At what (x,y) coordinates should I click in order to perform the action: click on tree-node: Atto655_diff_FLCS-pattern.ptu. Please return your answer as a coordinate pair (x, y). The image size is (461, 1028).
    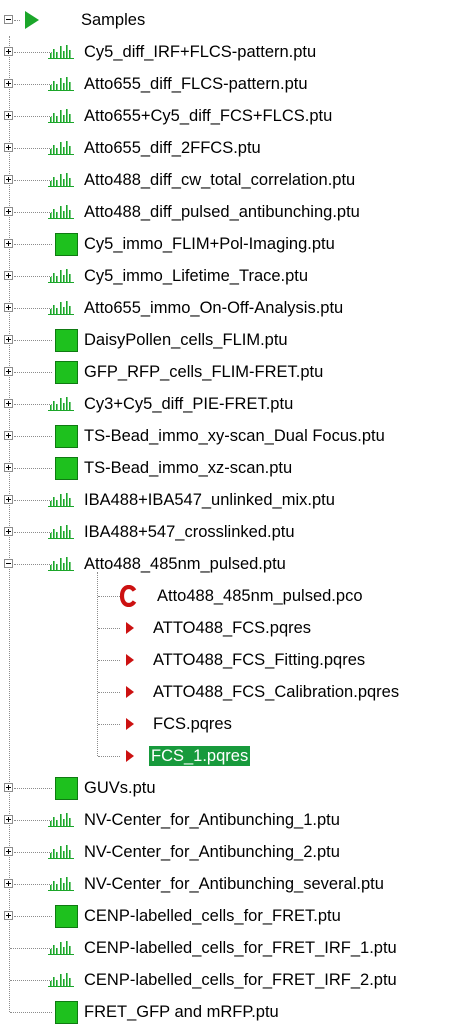
    Looking at the image, I should click on (230, 84).